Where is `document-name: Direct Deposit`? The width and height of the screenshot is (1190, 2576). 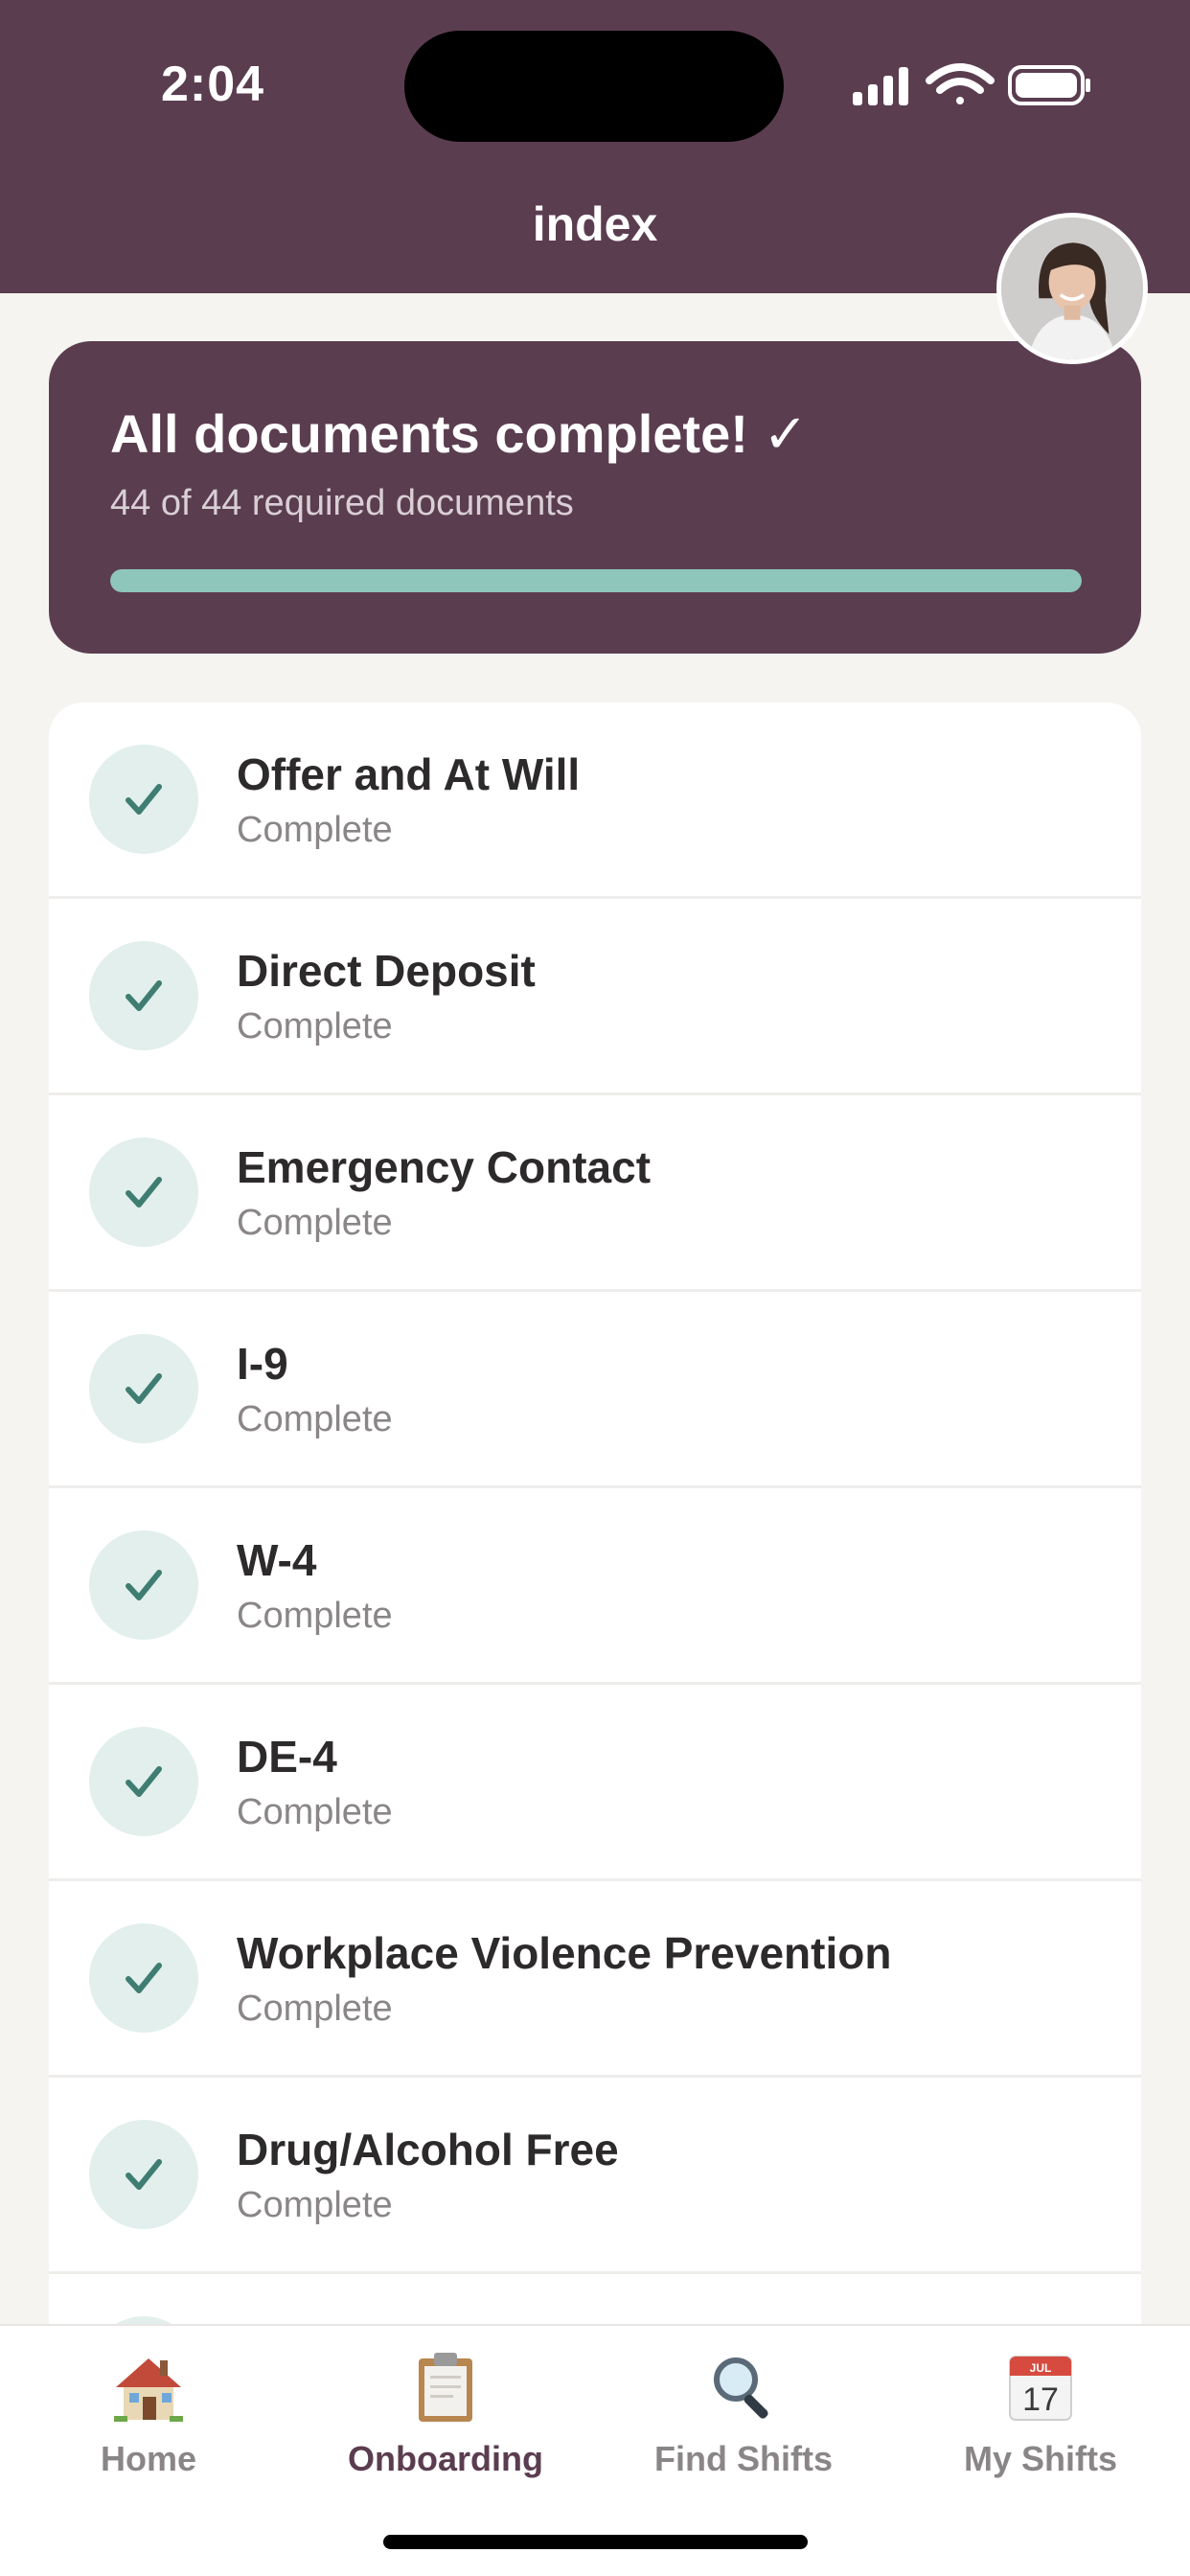
document-name: Direct Deposit is located at coordinates (387, 971).